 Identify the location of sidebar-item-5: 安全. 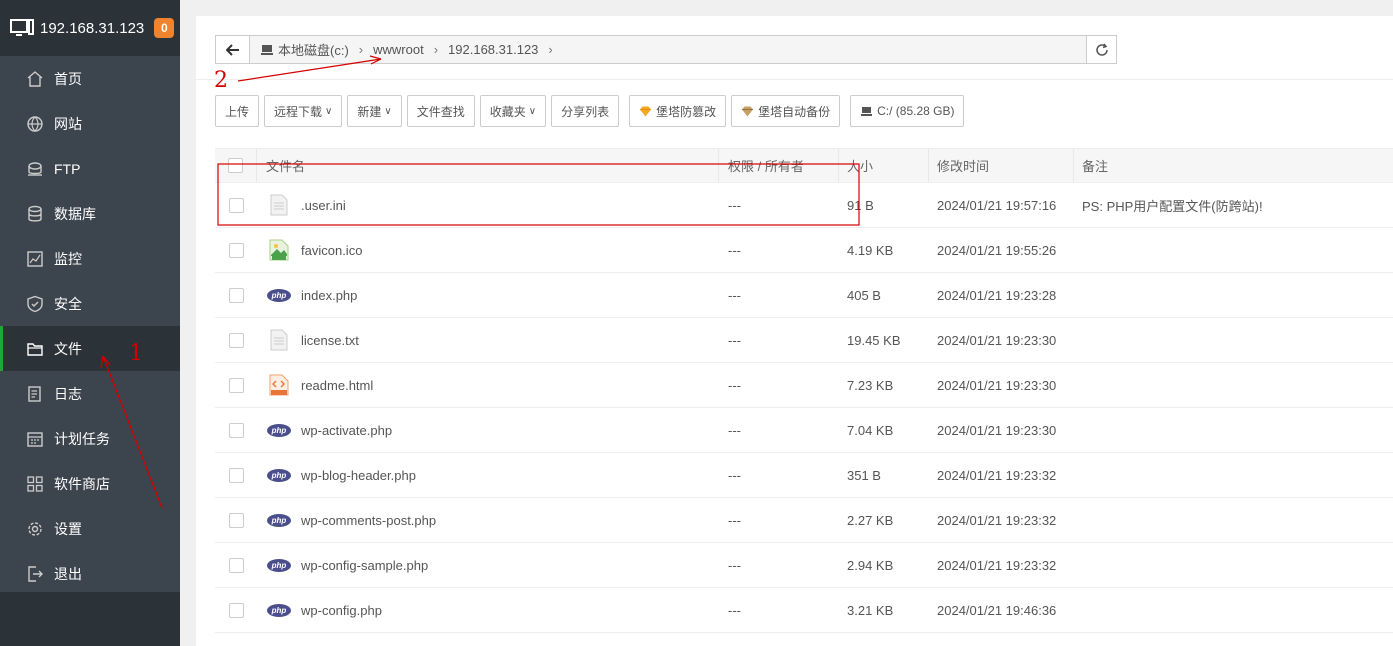
(90, 303).